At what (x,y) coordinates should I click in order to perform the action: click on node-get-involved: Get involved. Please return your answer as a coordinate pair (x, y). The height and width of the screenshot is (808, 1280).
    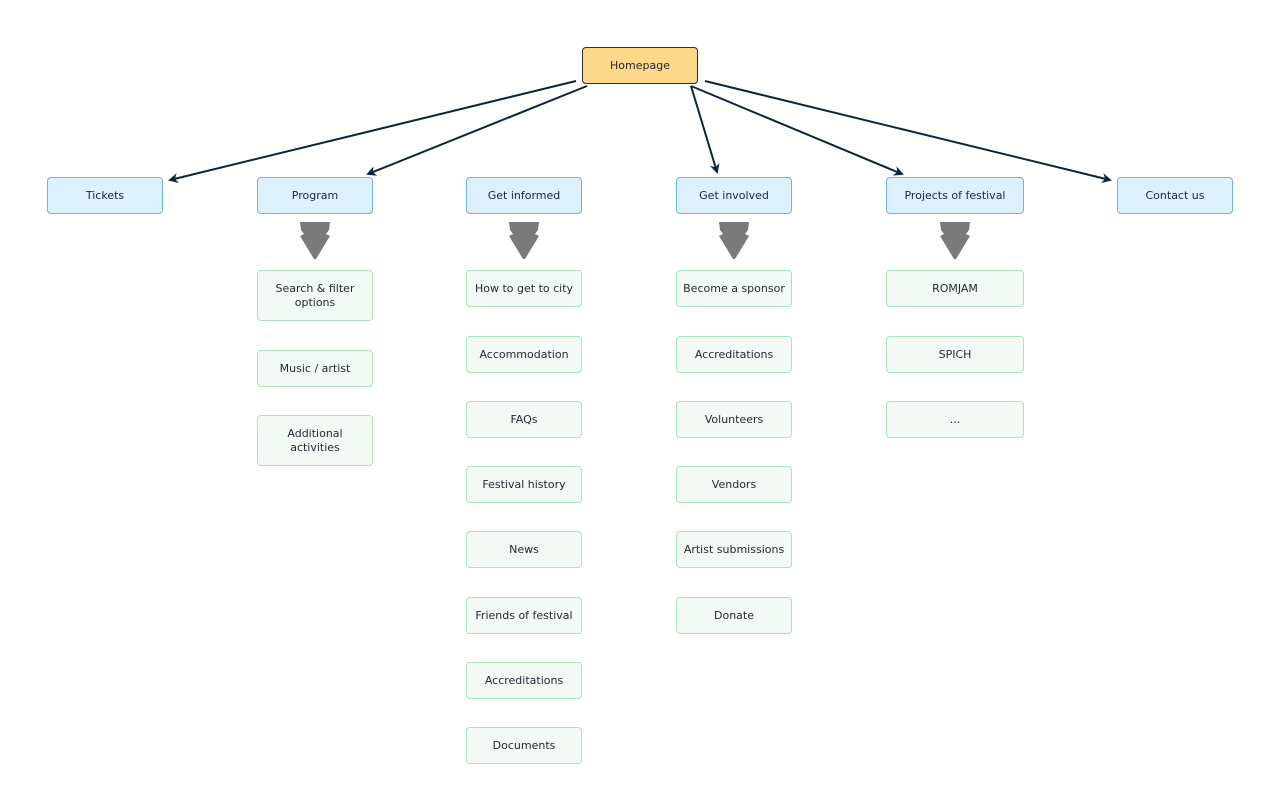
    Looking at the image, I should click on (734, 195).